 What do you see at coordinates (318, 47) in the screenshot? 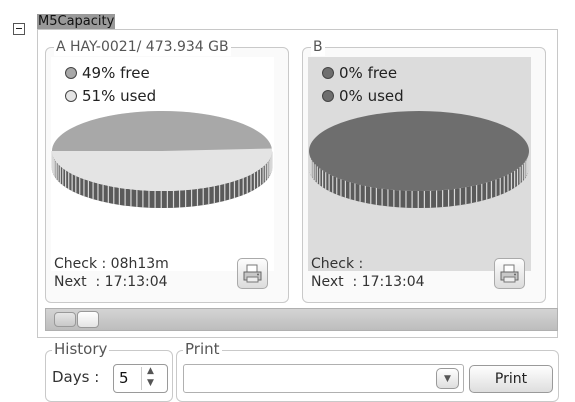
I see `disk-b-title: B` at bounding box center [318, 47].